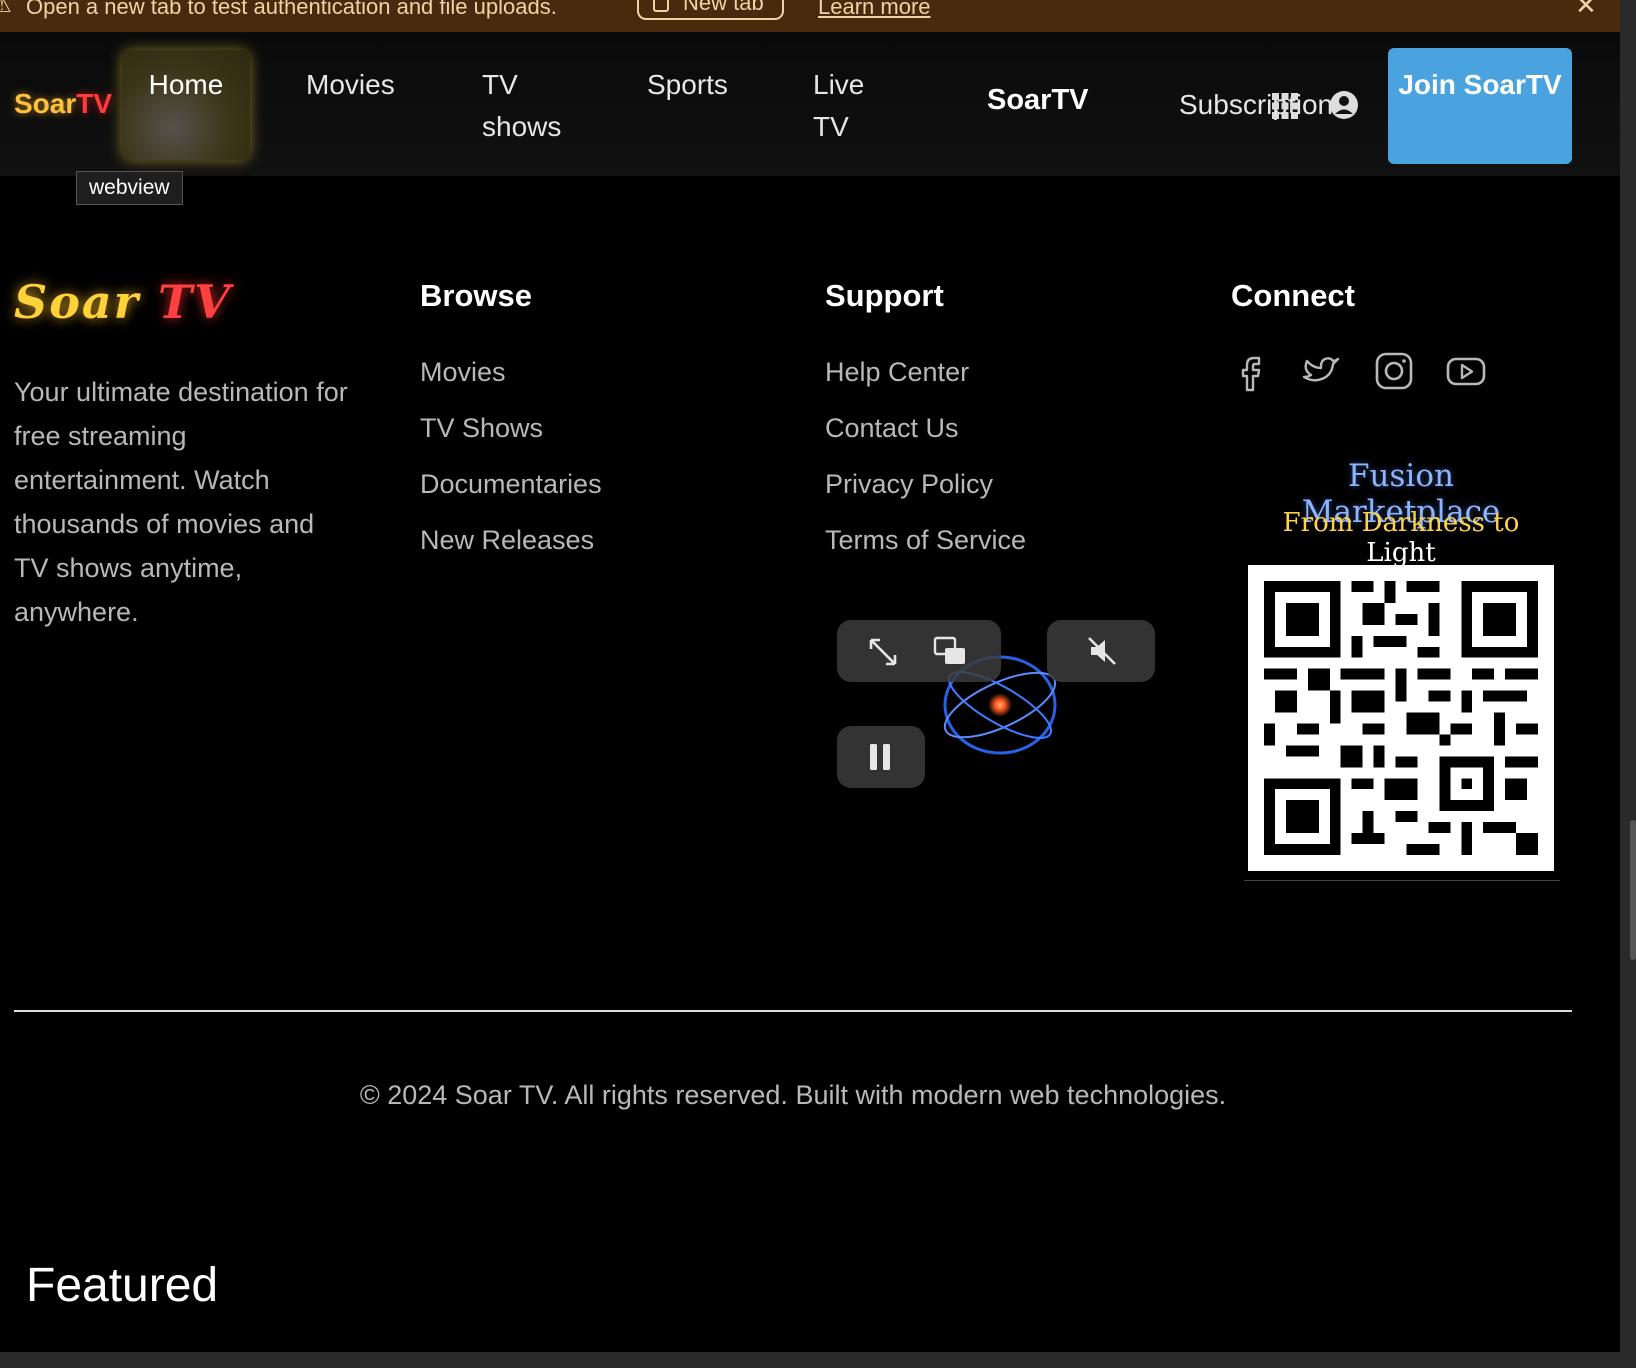  Describe the element at coordinates (884, 295) in the screenshot. I see `support-heading: Support` at that location.